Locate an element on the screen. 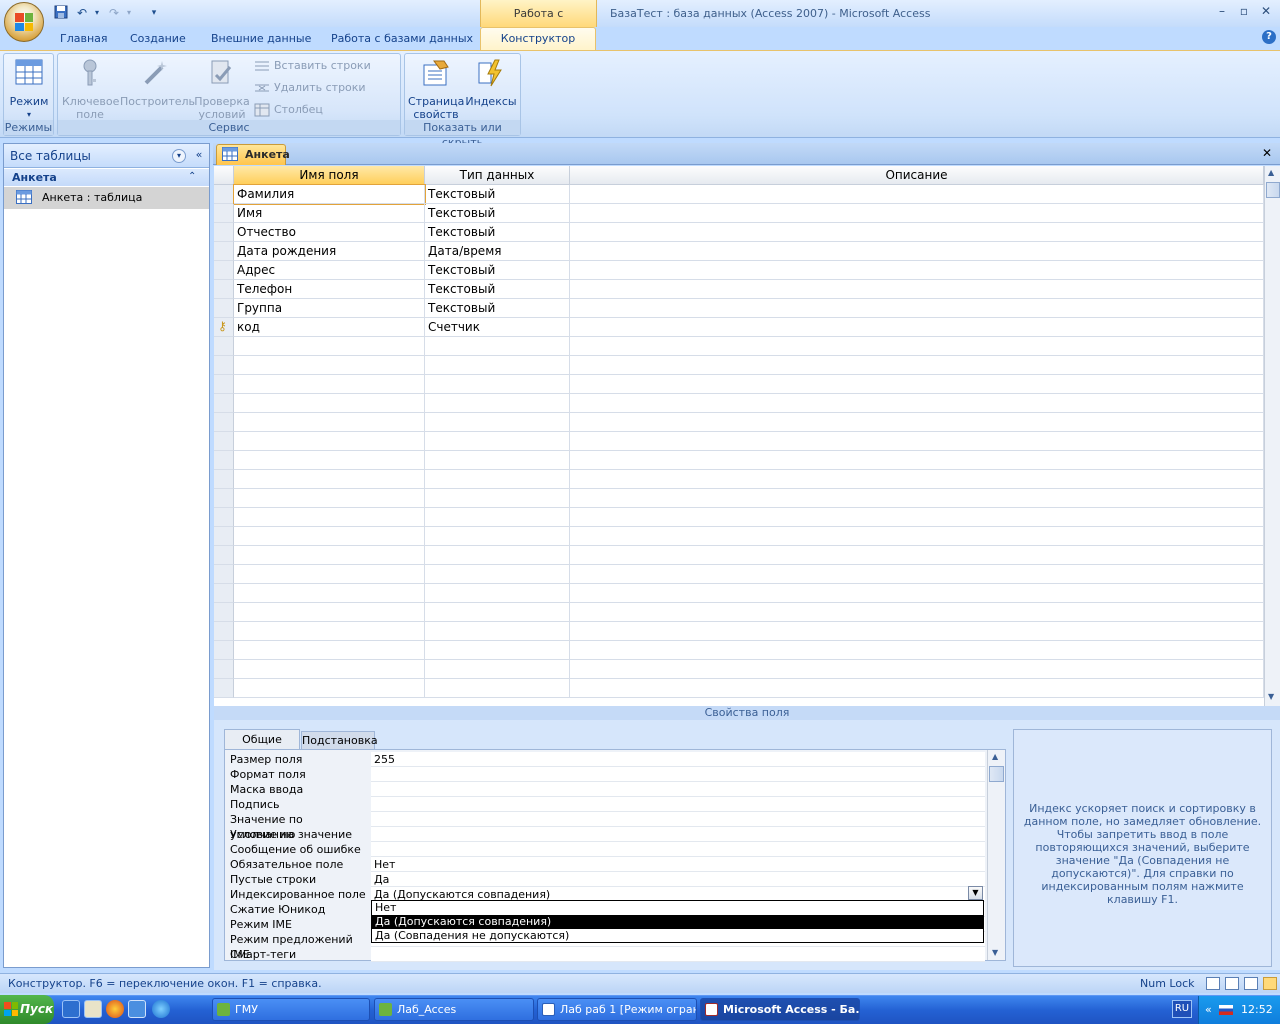 This screenshot has height=1024, width=1280. field-name-cell: Фамилия is located at coordinates (329, 194).